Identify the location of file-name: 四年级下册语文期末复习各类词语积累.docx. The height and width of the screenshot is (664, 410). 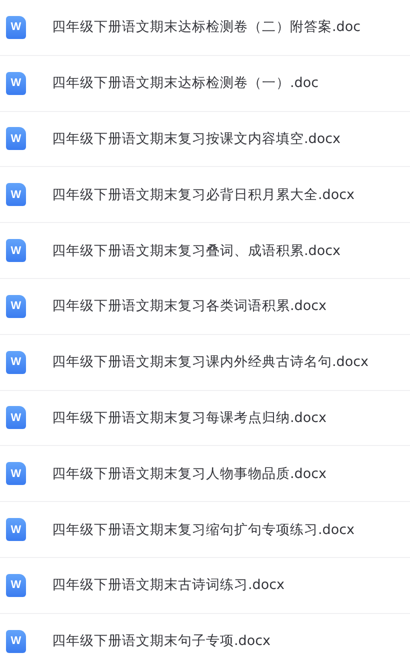
(189, 306).